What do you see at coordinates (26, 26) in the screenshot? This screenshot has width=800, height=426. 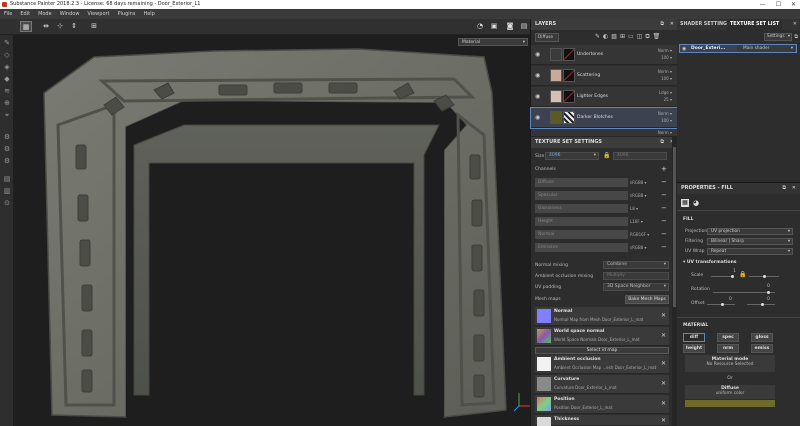 I see `grid-view-icon: ▦` at bounding box center [26, 26].